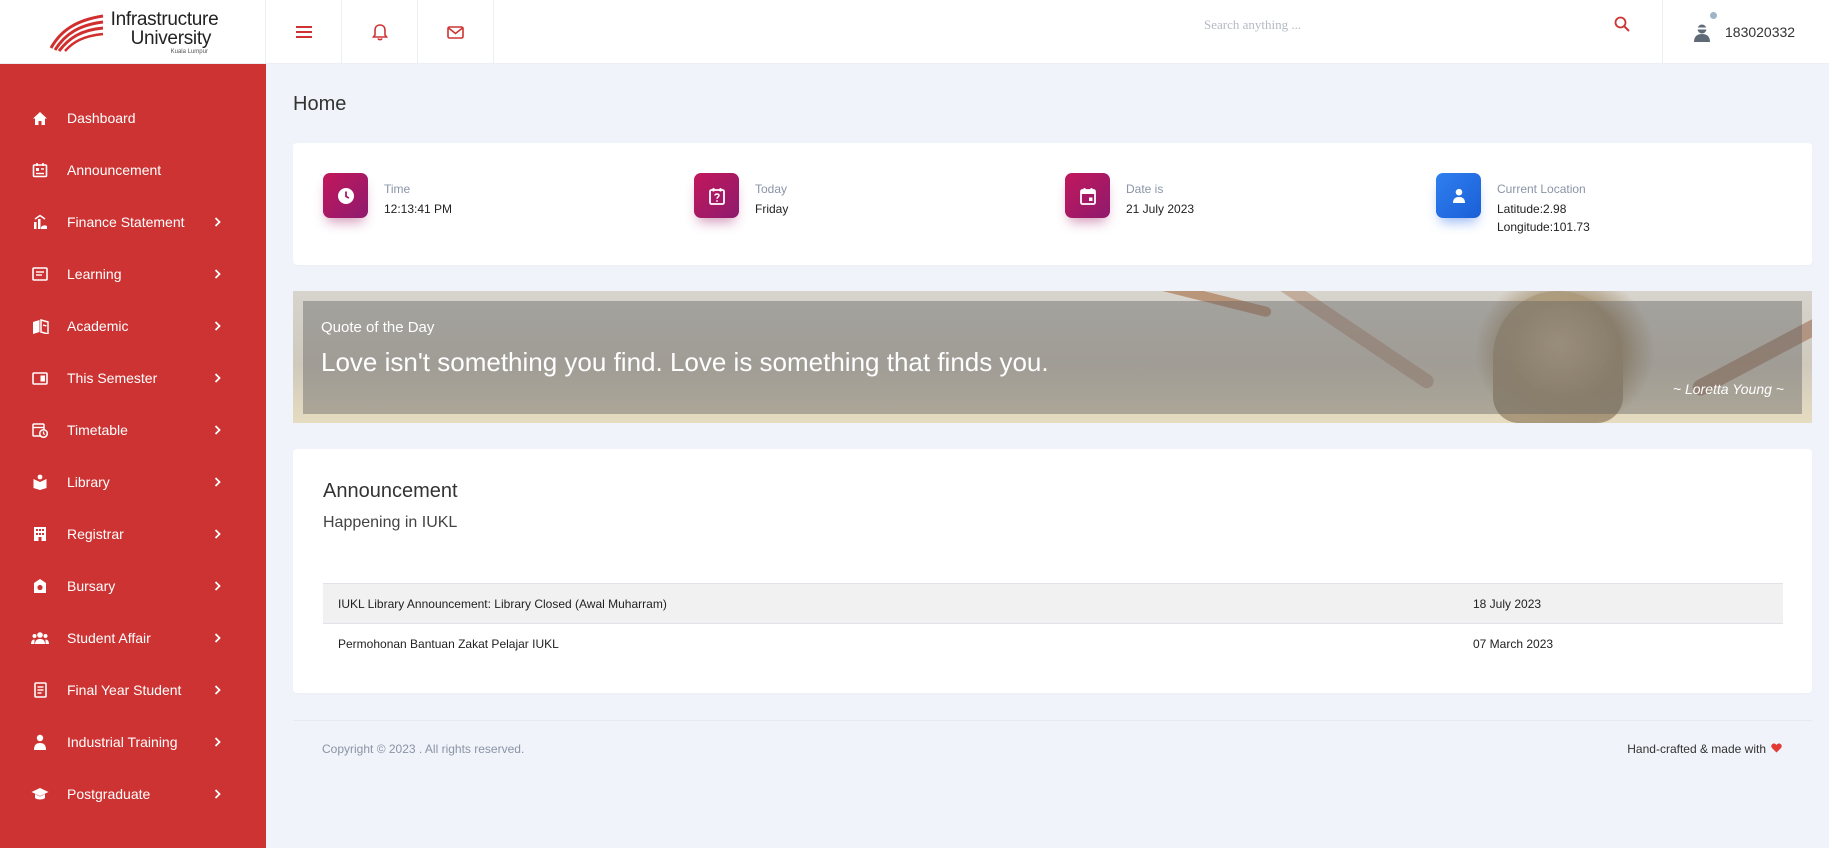 Image resolution: width=1829 pixels, height=848 pixels. I want to click on sidebar-item-label: Final Year Student, so click(124, 690).